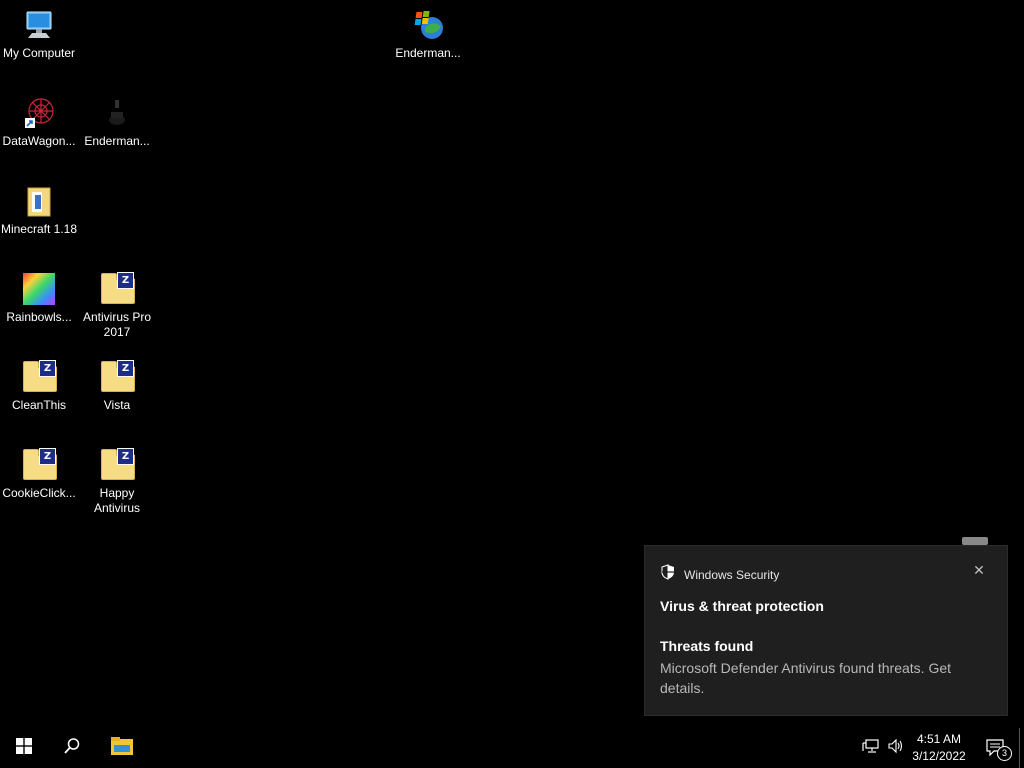 Image resolution: width=1024 pixels, height=768 pixels. What do you see at coordinates (428, 25) in the screenshot?
I see `windows-flag-globe-icon` at bounding box center [428, 25].